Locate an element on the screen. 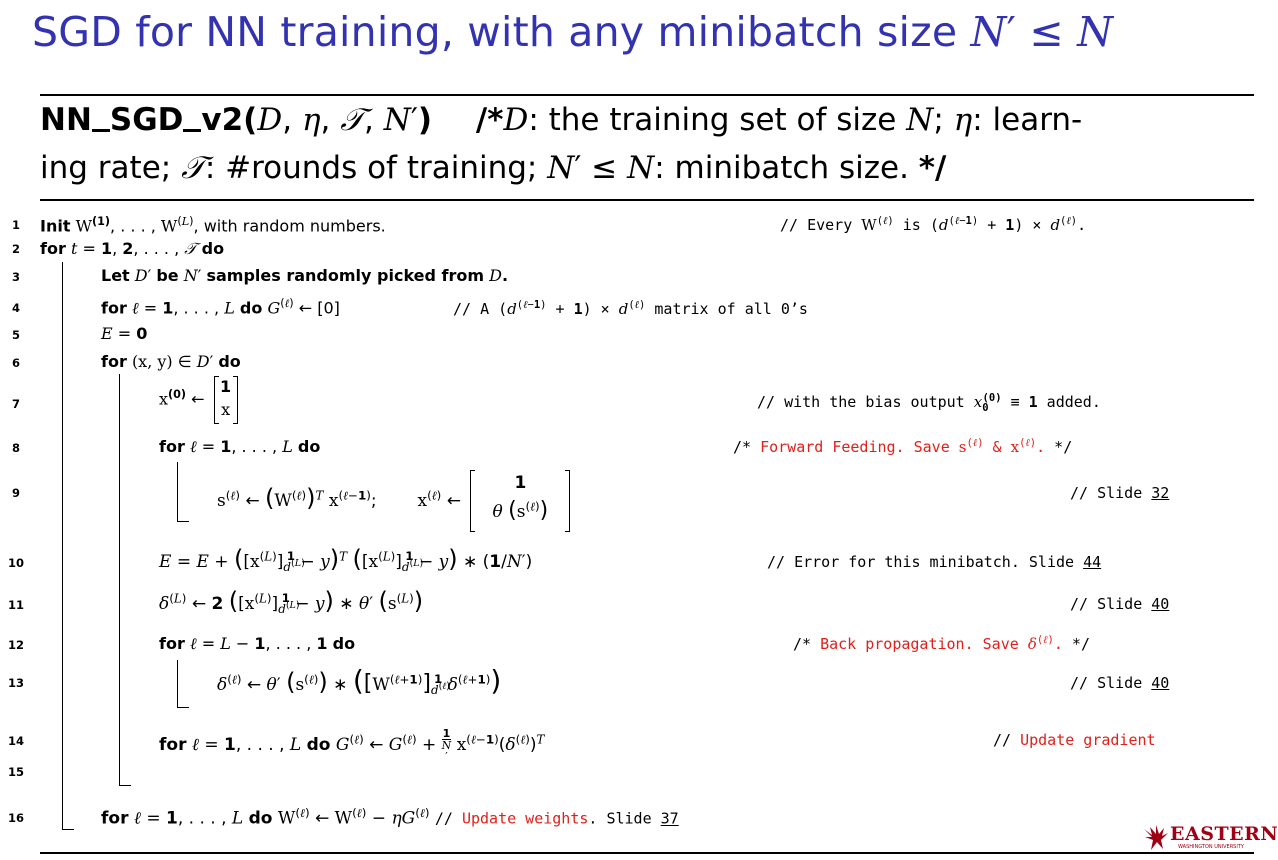 This screenshot has height=860, width=1278. line-number: 1 is located at coordinates (15, 225).